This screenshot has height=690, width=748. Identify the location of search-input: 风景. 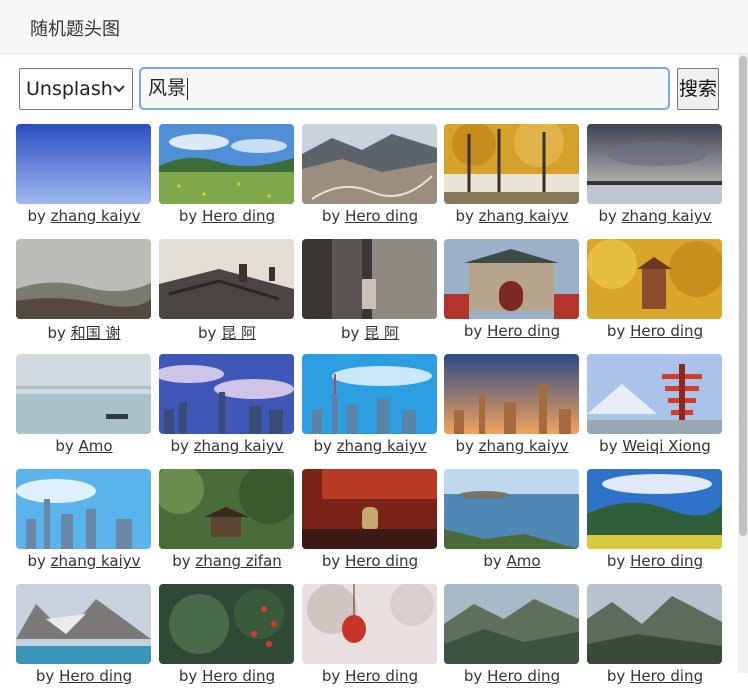
(404, 88).